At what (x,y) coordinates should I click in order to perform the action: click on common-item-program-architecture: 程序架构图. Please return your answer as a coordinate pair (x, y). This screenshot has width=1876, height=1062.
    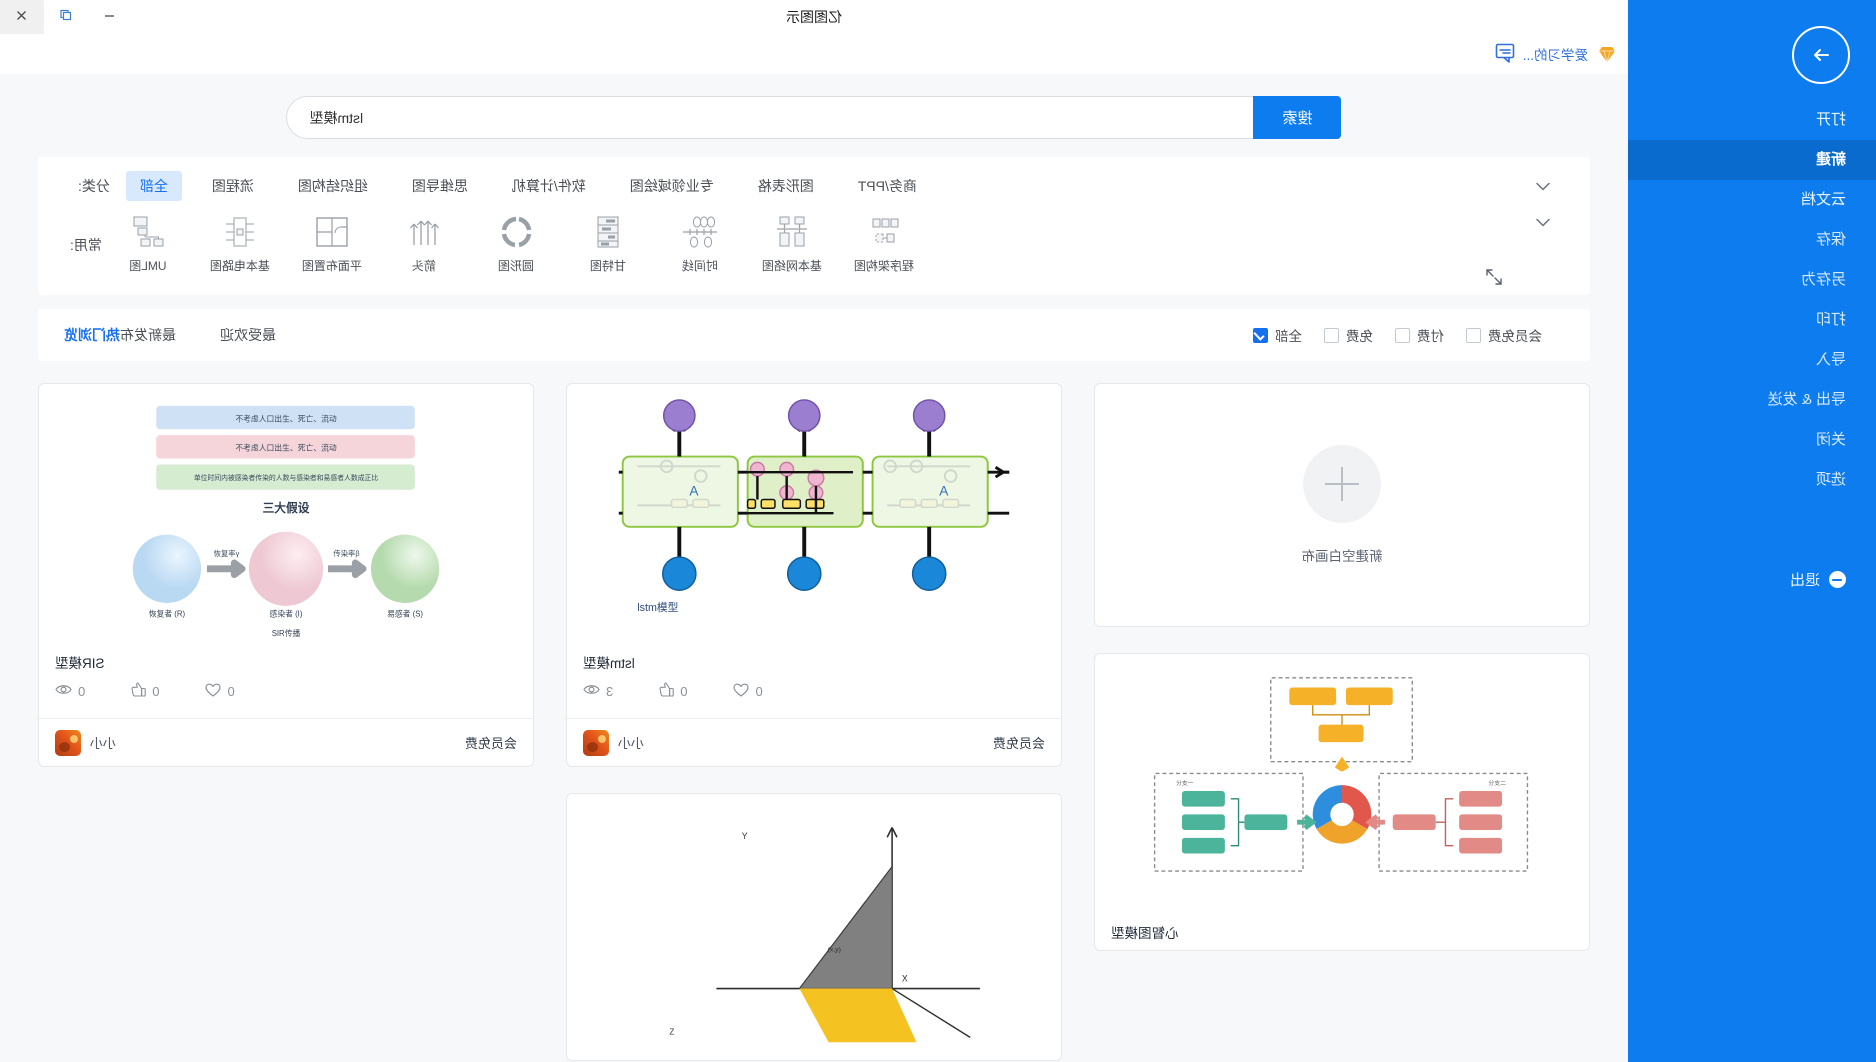
    Looking at the image, I should click on (884, 242).